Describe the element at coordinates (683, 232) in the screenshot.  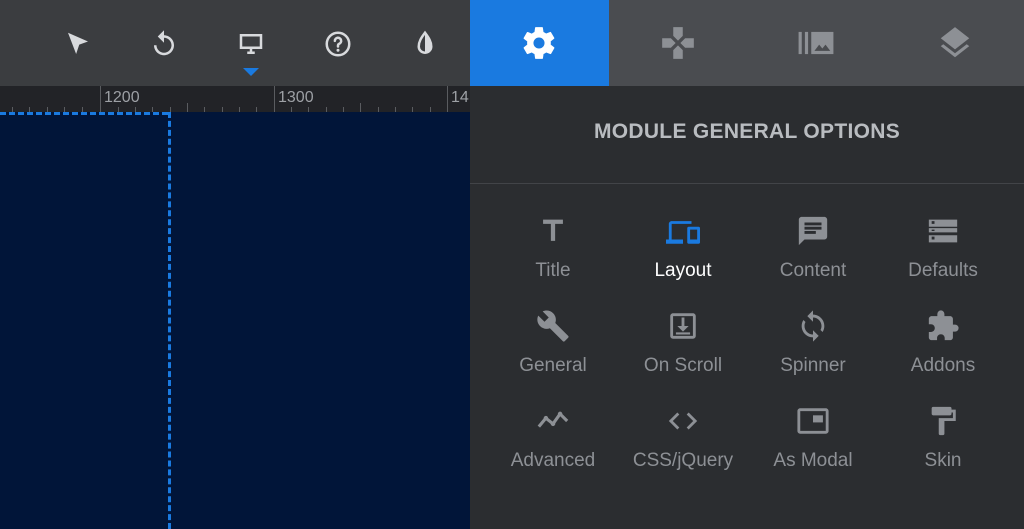
I see `devices-icon` at that location.